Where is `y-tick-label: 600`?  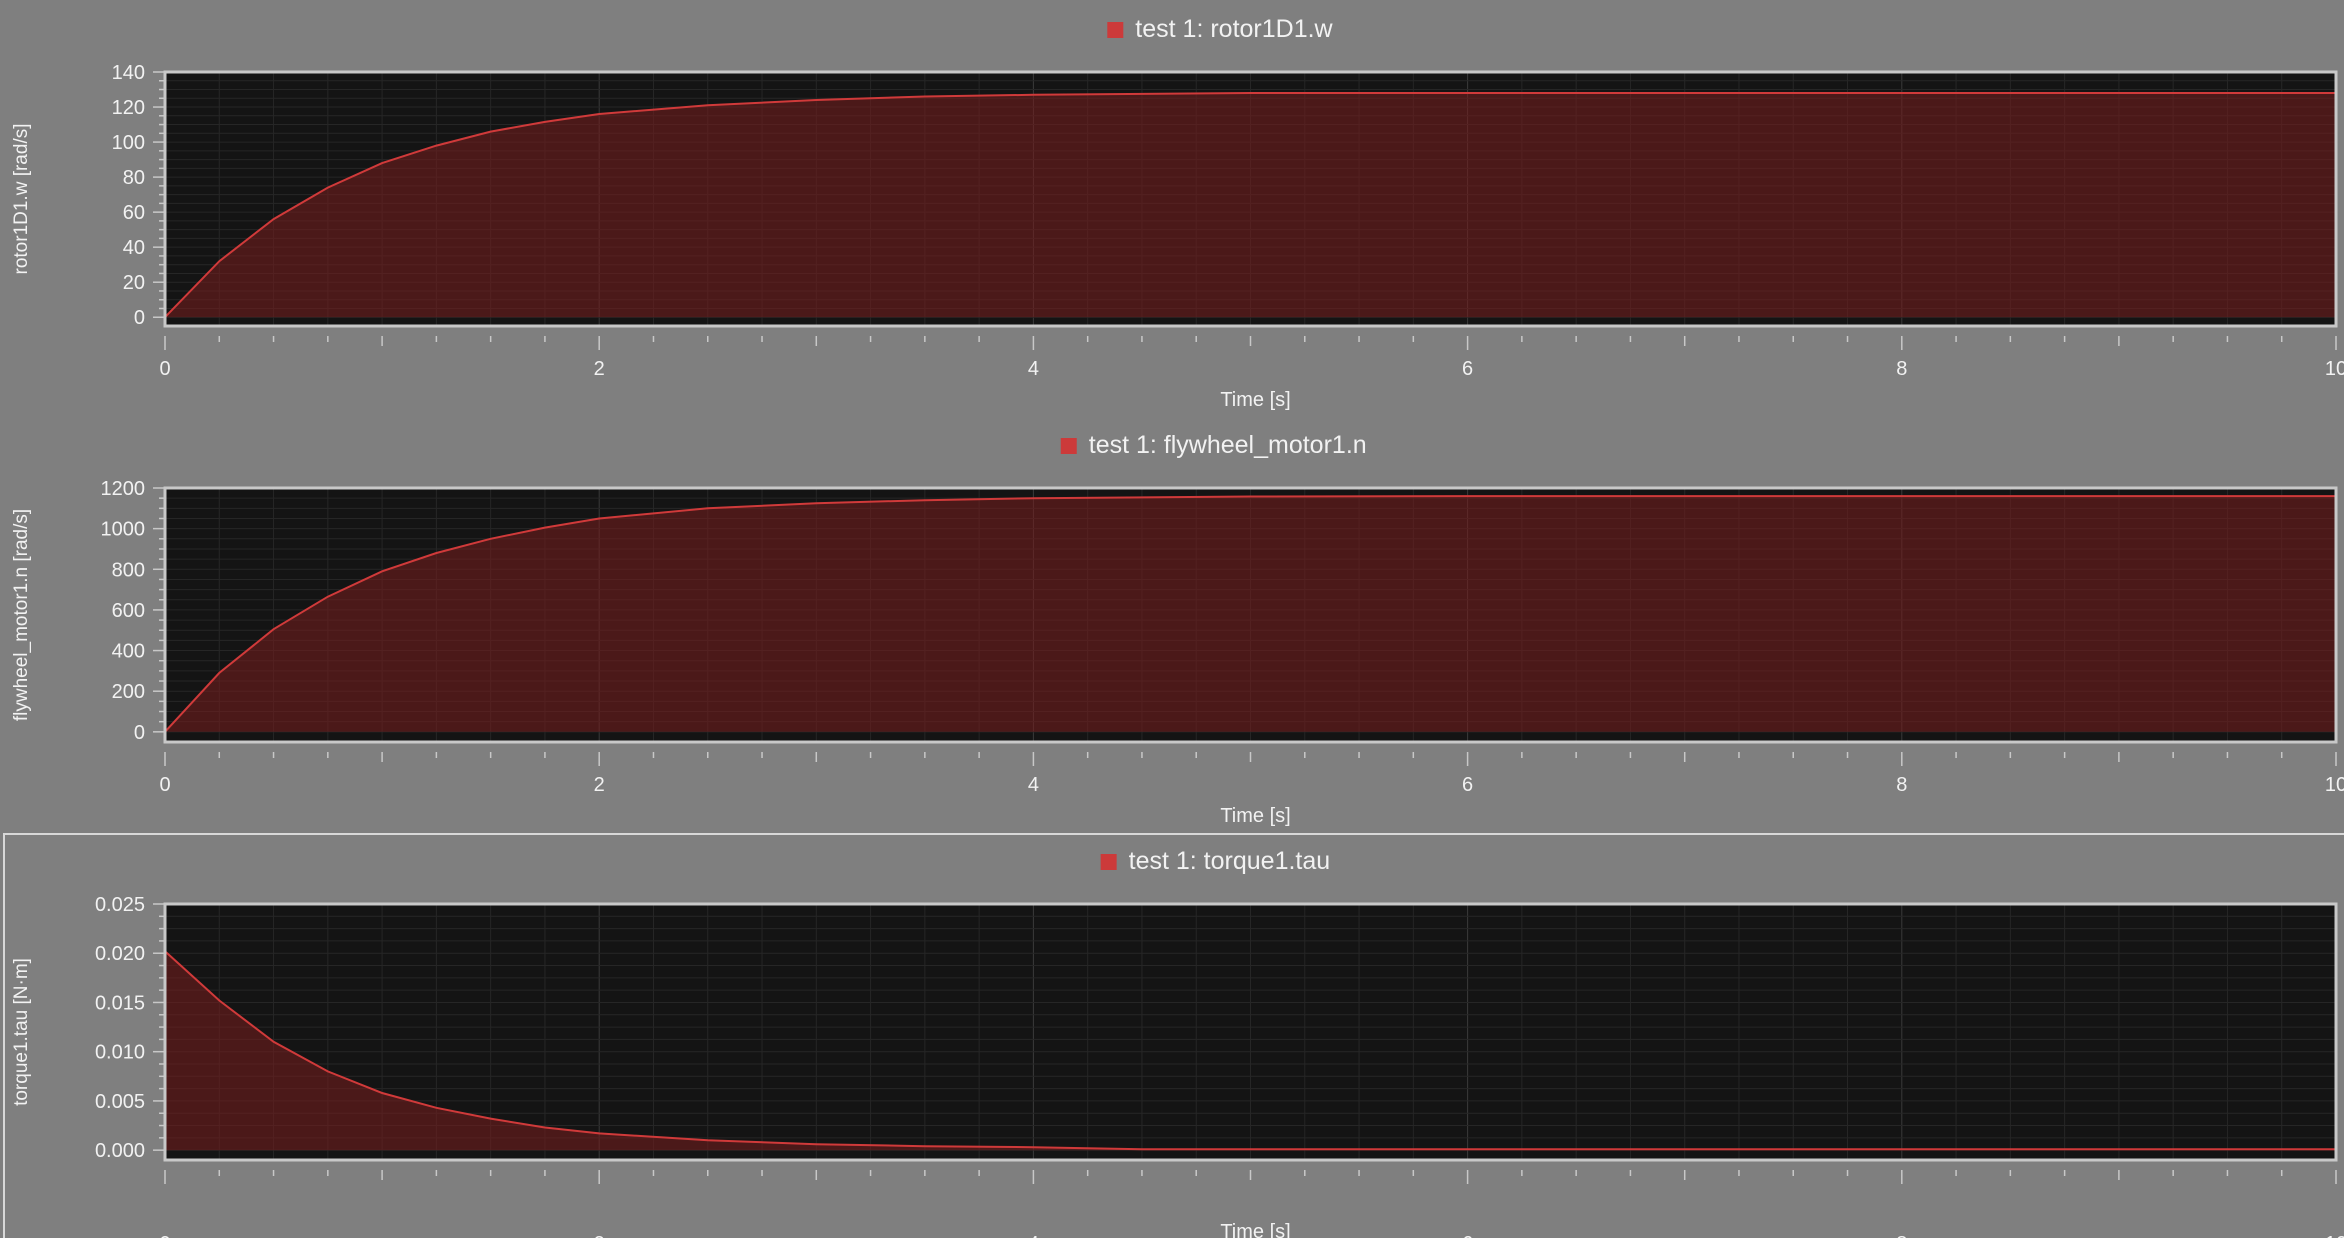
y-tick-label: 600 is located at coordinates (128, 611).